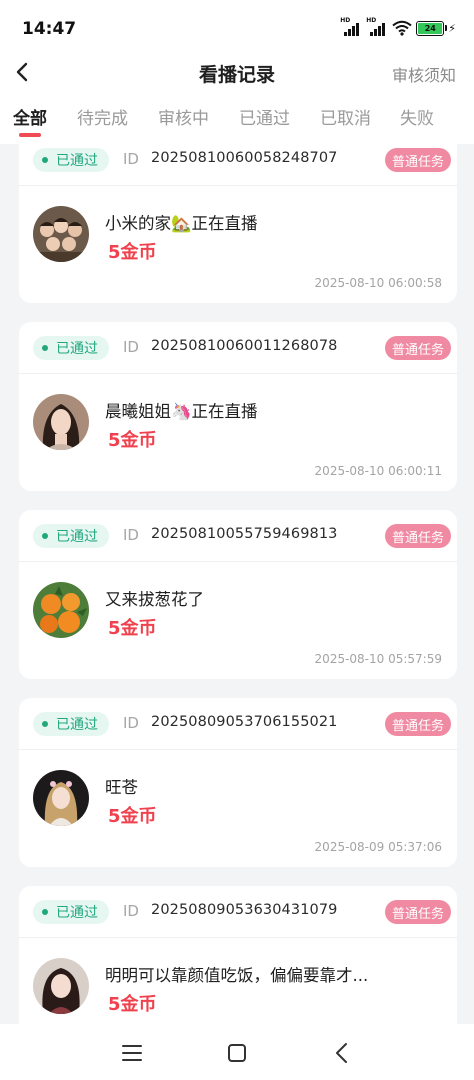 This screenshot has width=474, height=1080. I want to click on tab-pending: 待完成, so click(102, 116).